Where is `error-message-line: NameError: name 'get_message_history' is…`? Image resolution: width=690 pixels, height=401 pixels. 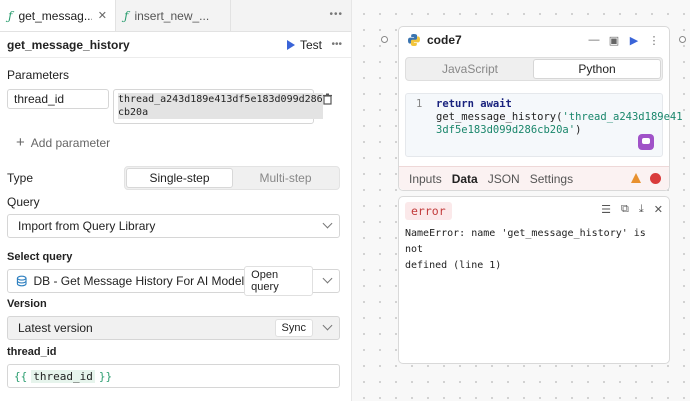 error-message-line: NameError: name 'get_message_history' is… is located at coordinates (525, 241).